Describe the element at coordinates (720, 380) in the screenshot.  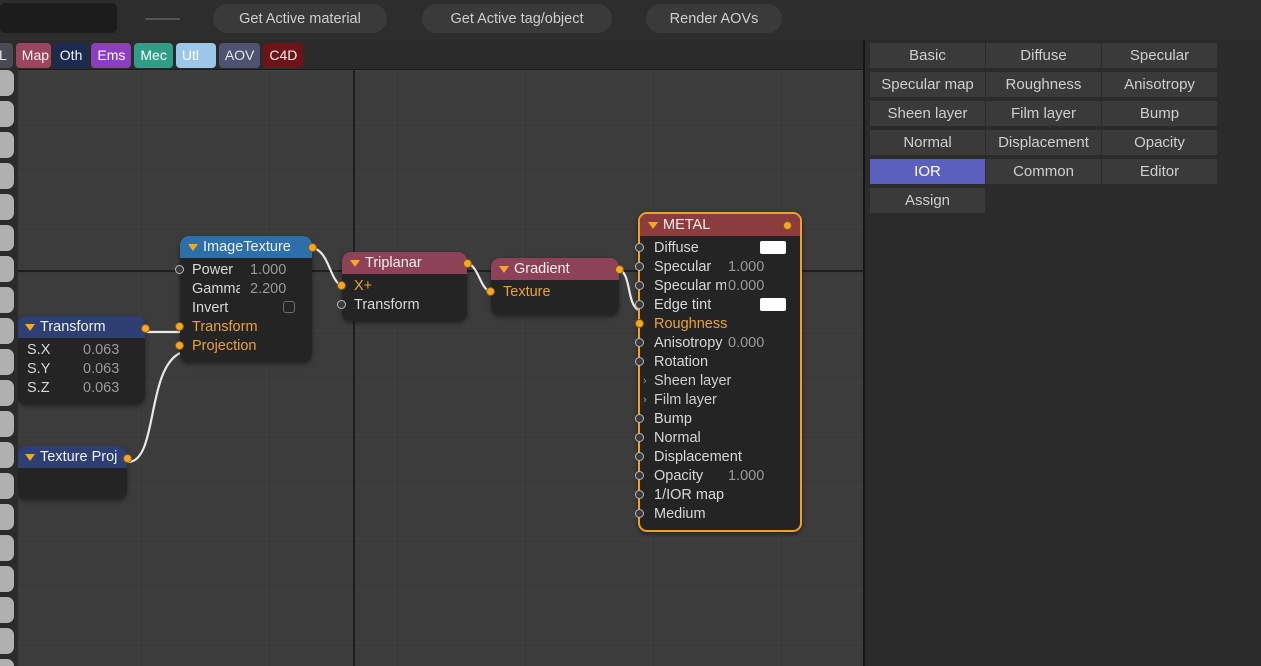
I see `node-row: Sheen layer ›` at that location.